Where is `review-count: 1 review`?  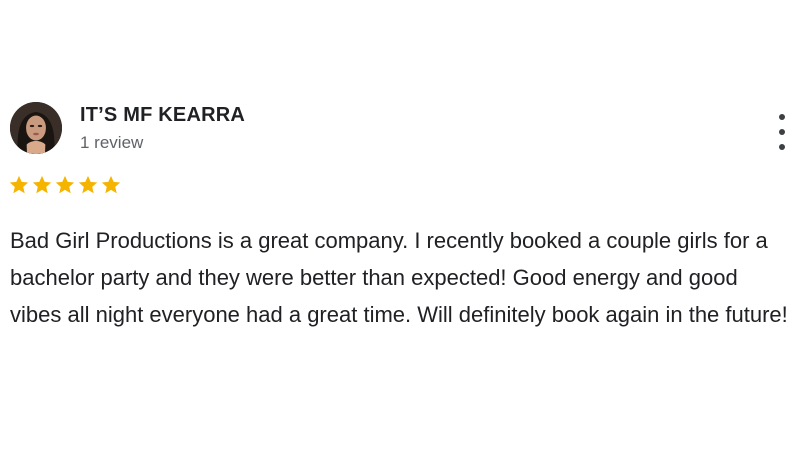 review-count: 1 review is located at coordinates (111, 143).